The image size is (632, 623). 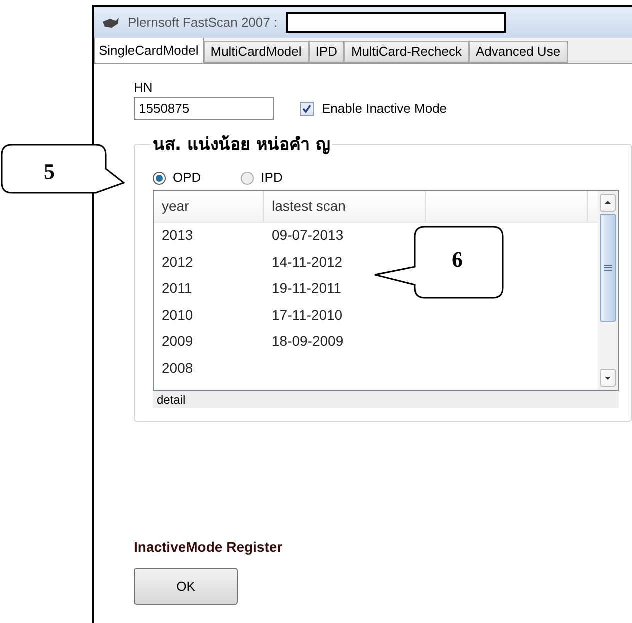 I want to click on radio-label: OPD, so click(x=187, y=178).